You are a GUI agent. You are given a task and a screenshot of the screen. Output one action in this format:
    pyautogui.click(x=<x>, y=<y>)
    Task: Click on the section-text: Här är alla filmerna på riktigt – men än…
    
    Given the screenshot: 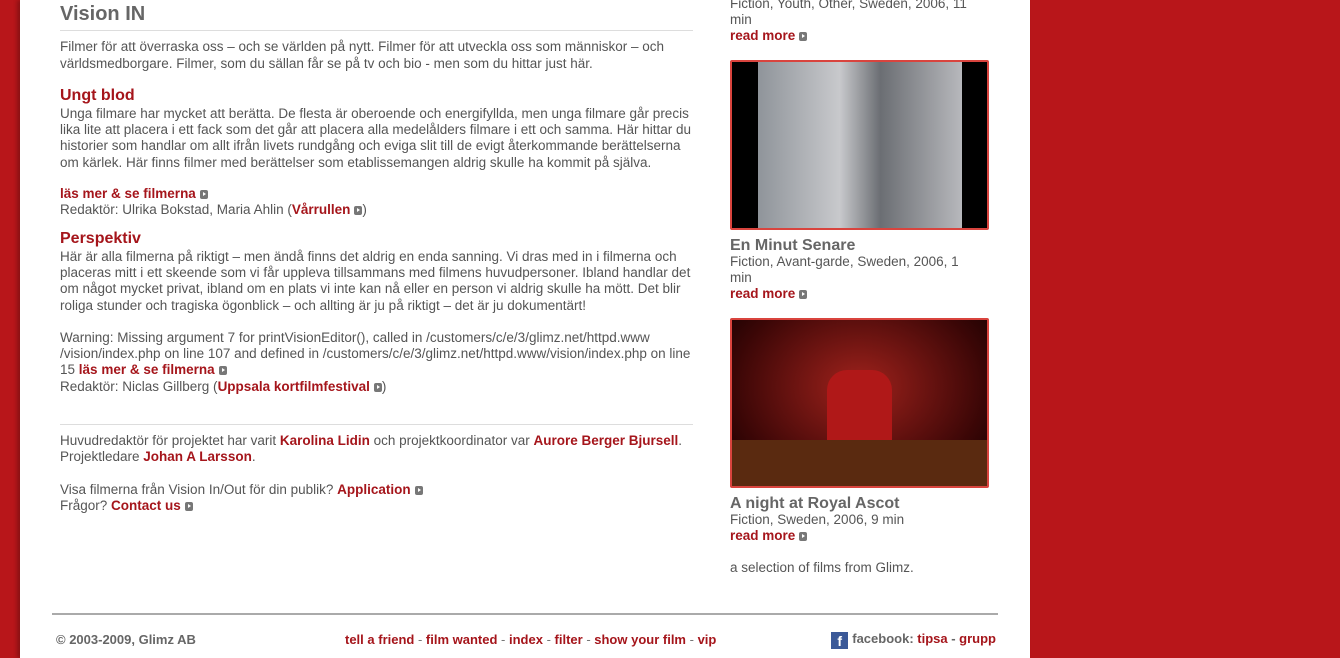 What is the action you would take?
    pyautogui.click(x=375, y=280)
    